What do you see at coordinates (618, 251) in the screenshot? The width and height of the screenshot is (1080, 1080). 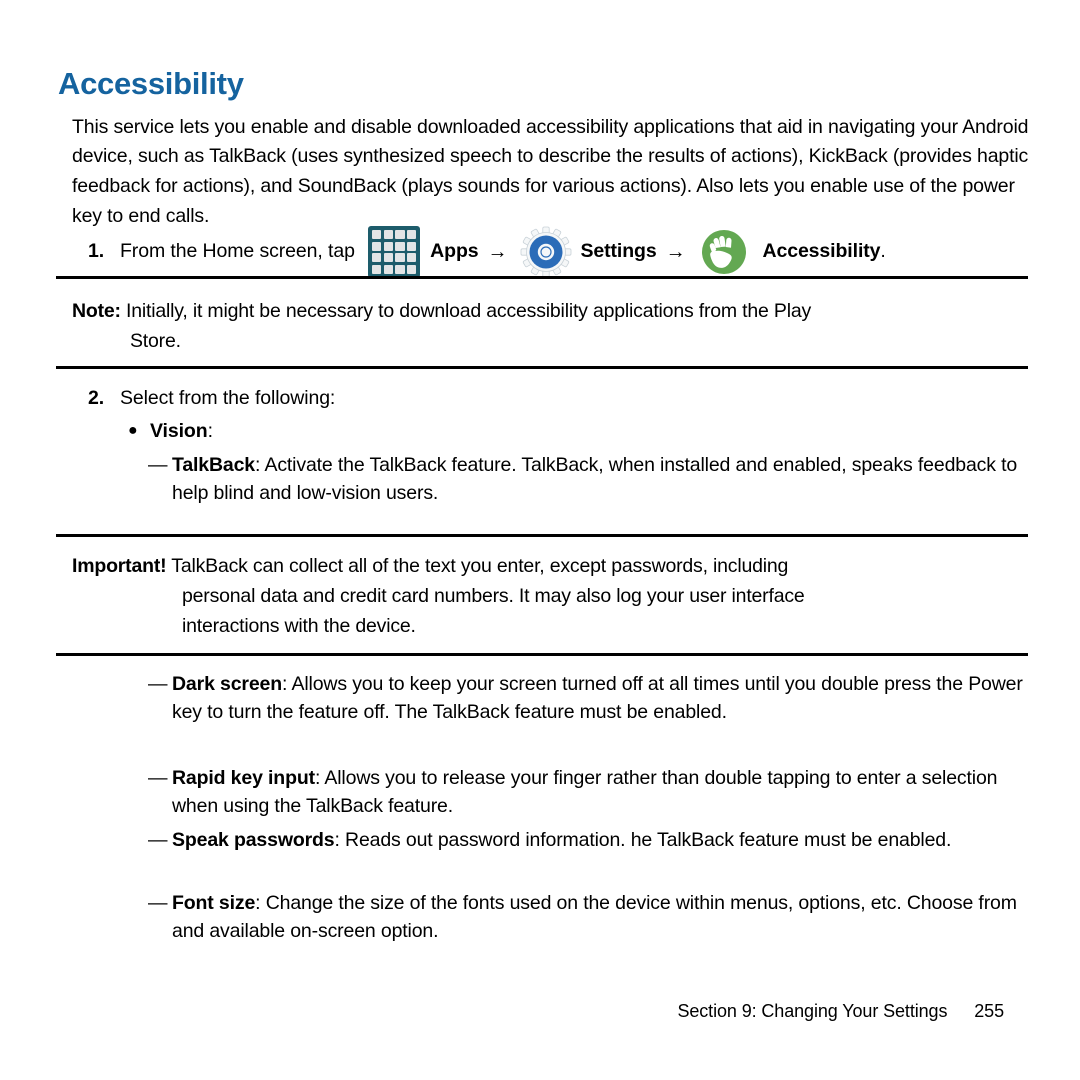 I see `settings-label: Settings` at bounding box center [618, 251].